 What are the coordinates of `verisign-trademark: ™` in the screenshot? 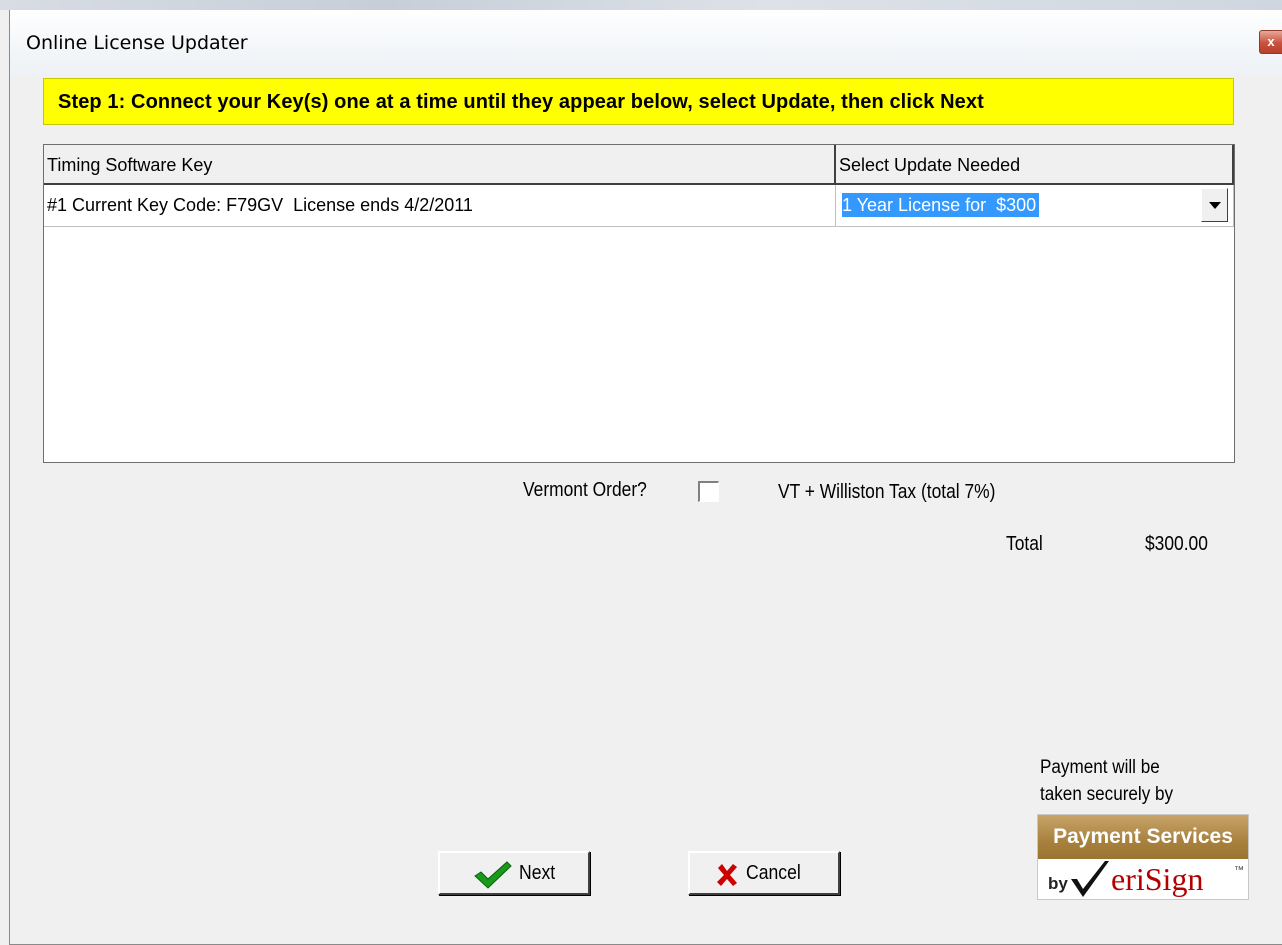 It's located at (1239, 870).